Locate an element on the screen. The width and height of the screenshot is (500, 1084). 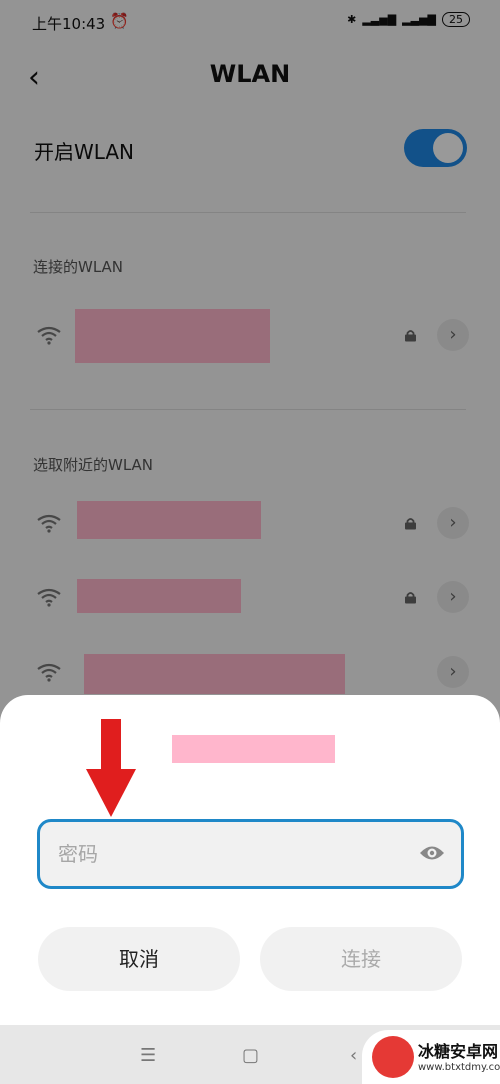
cancel-button: 取消 is located at coordinates (139, 959).